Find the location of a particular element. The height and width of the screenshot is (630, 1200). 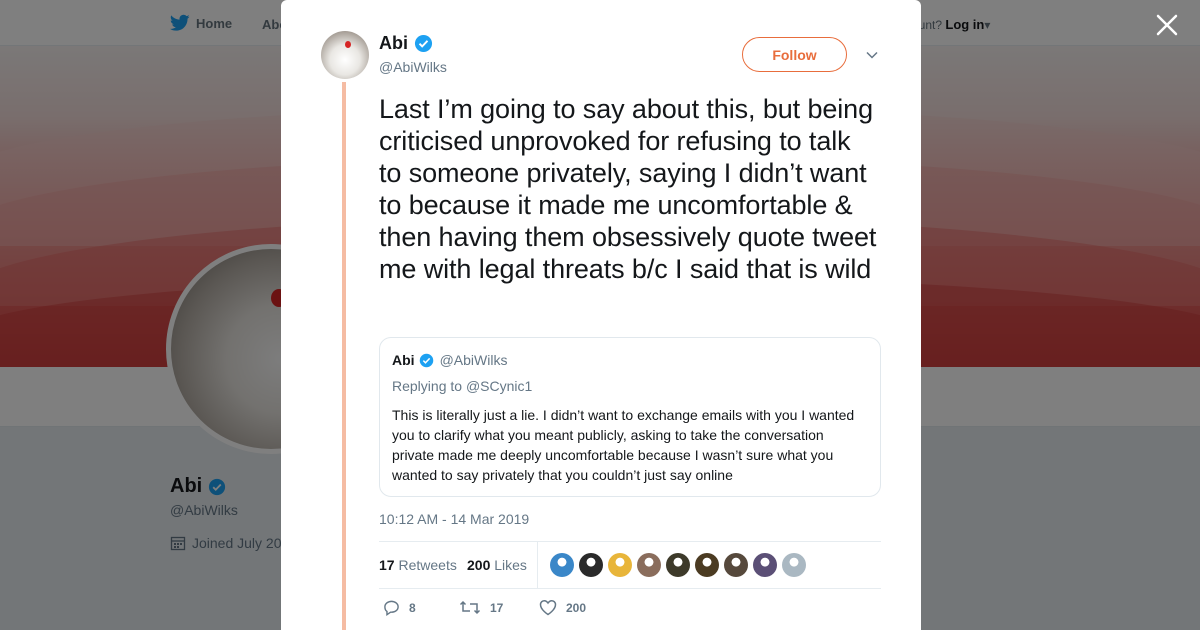

chevron-down-icon is located at coordinates (872, 55).